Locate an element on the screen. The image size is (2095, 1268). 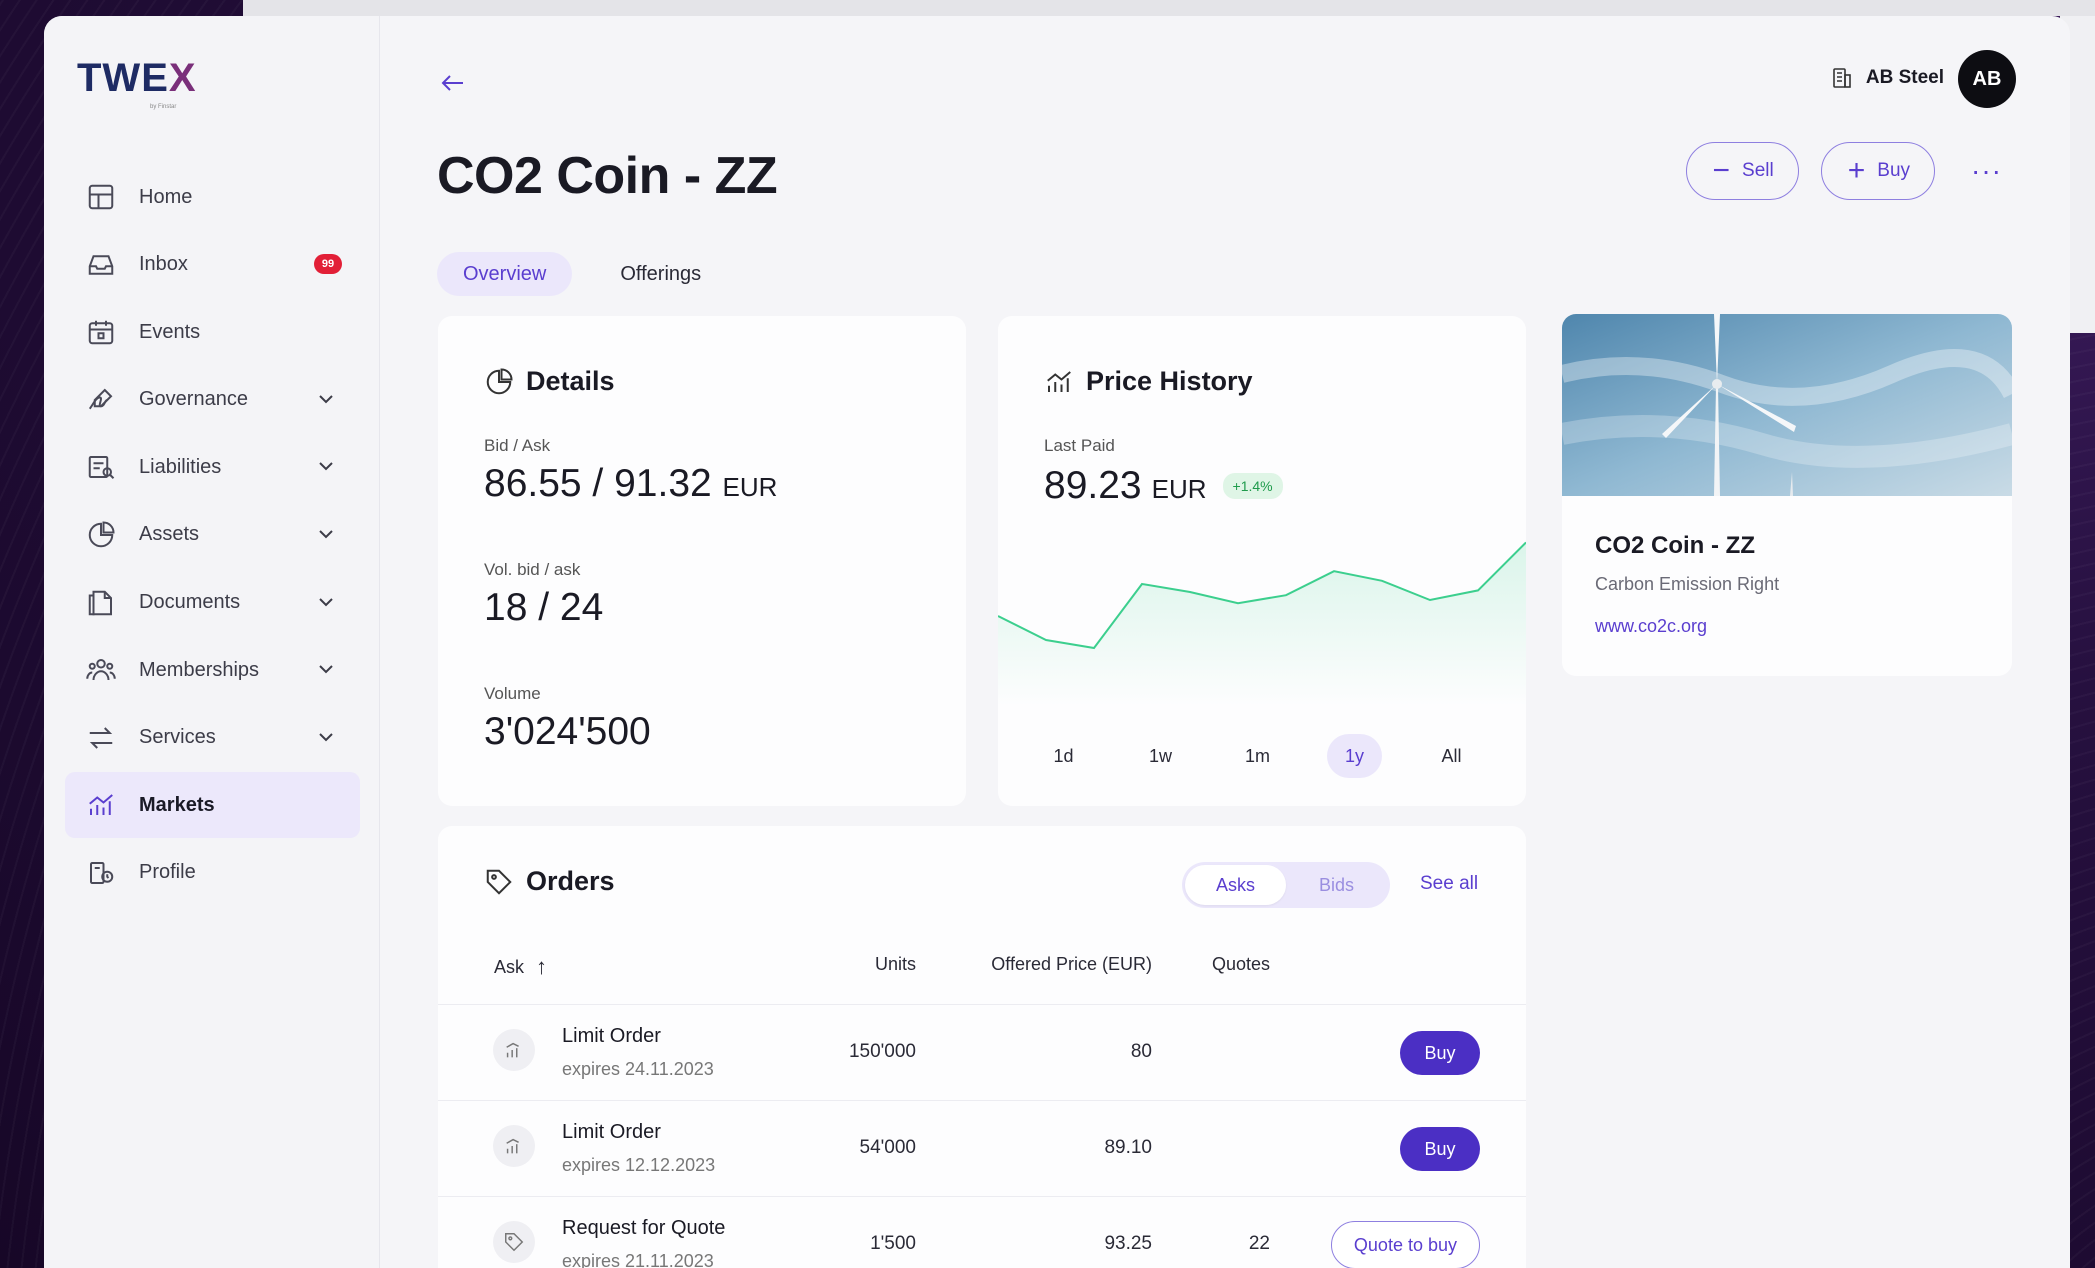
price-line-chart is located at coordinates (1262, 623).